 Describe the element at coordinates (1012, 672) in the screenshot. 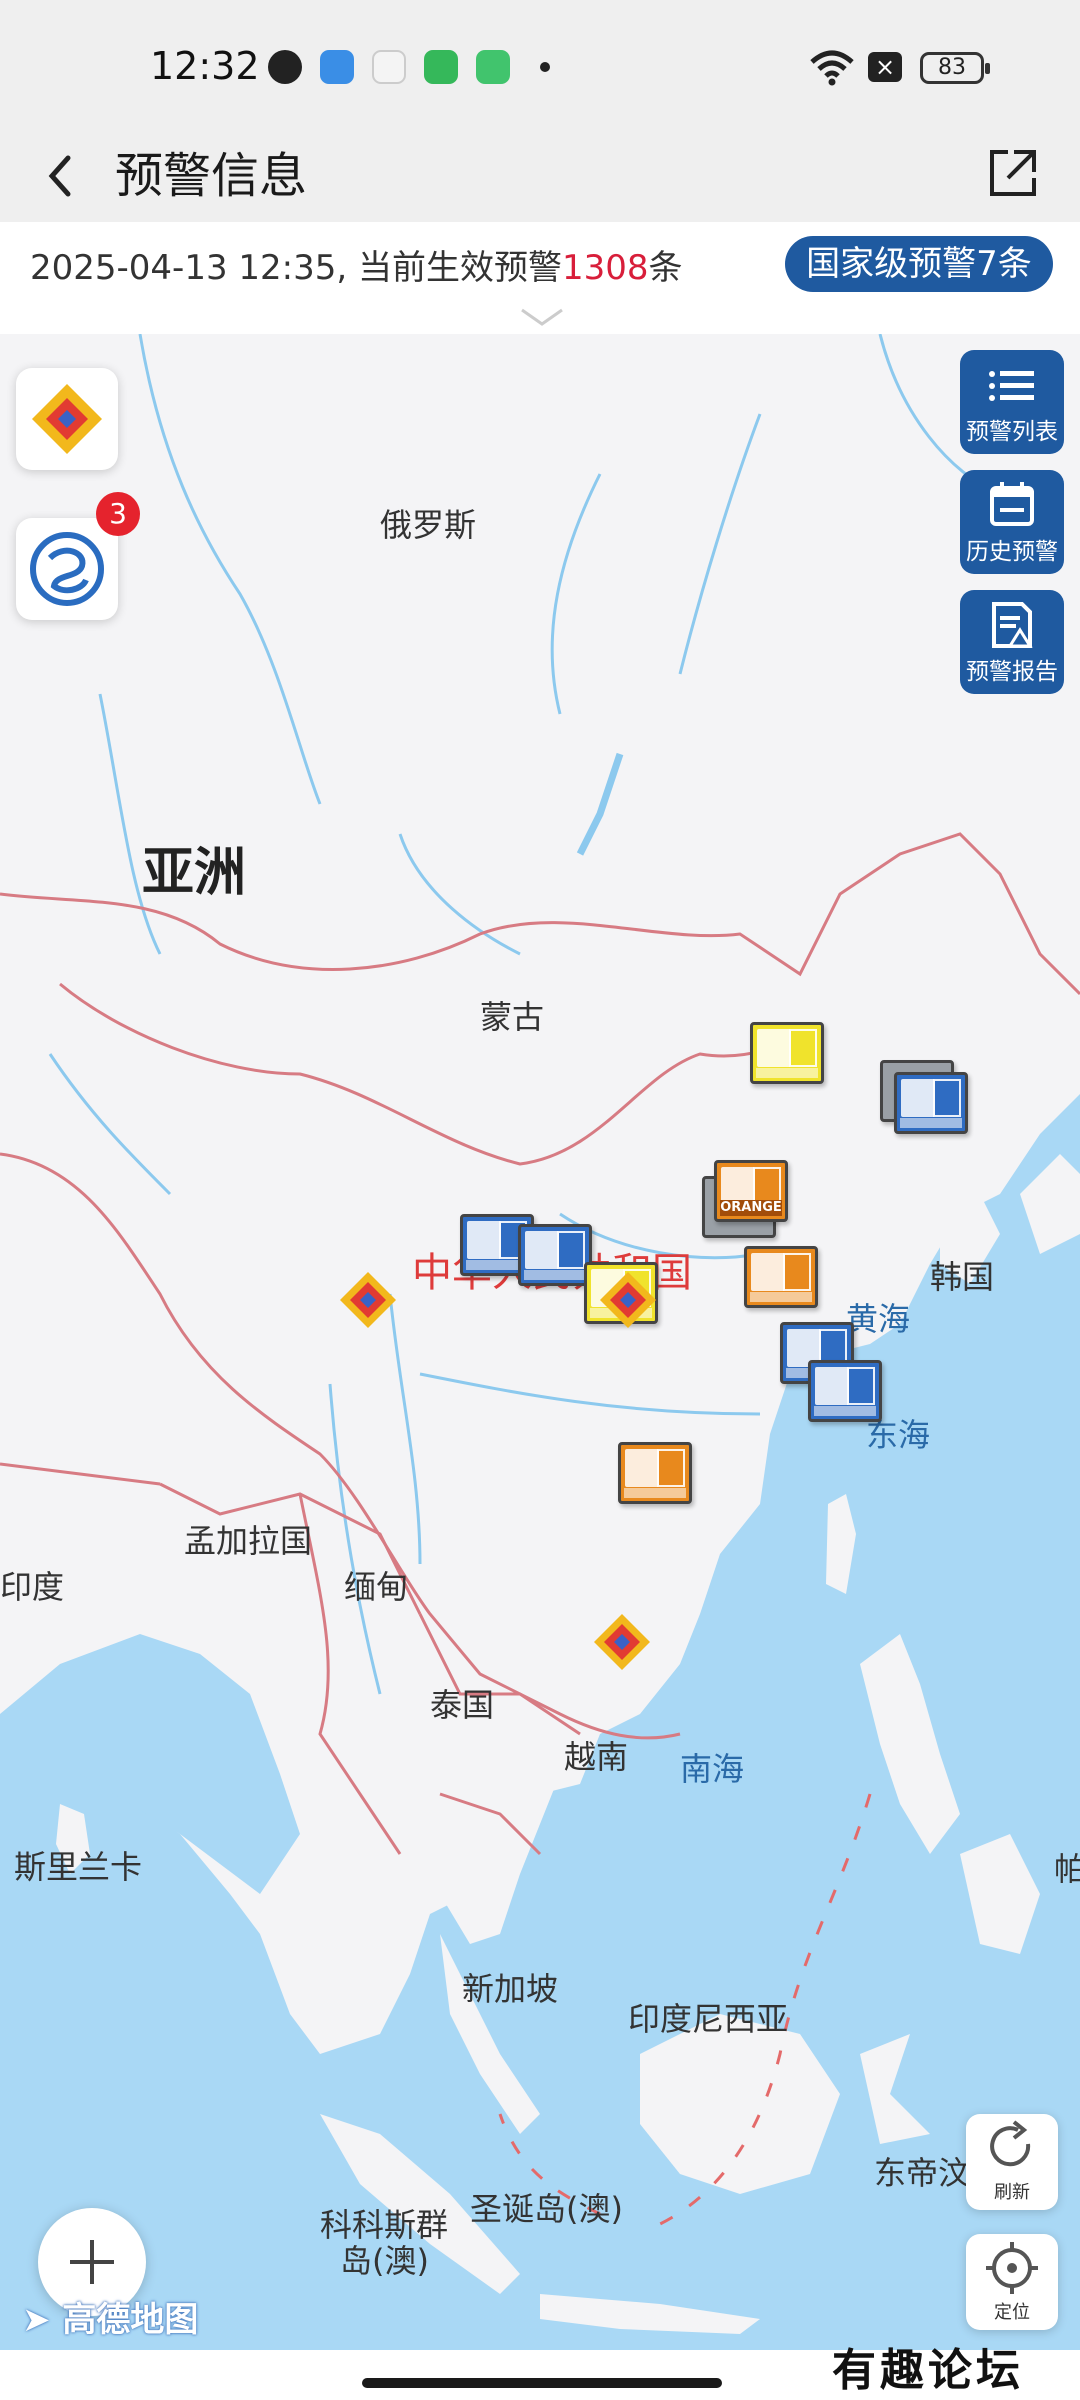

I see `warning-report-label: 预警报告` at that location.